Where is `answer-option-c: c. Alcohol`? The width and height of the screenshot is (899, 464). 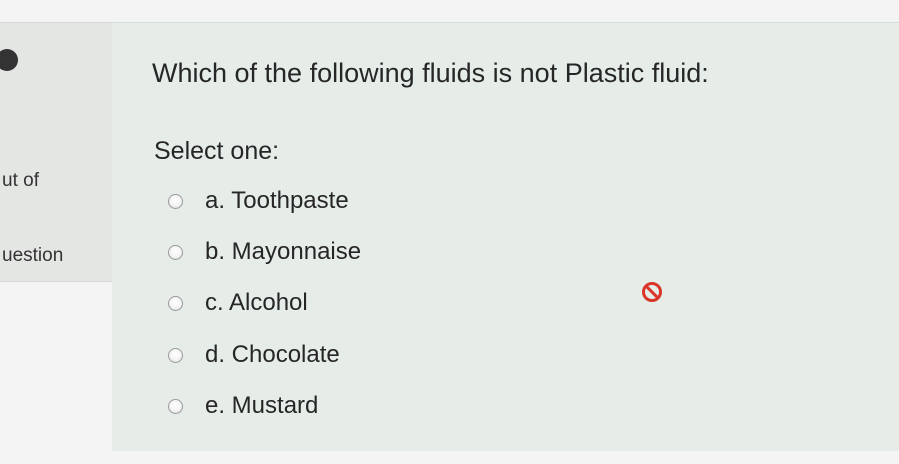 answer-option-c: c. Alcohol is located at coordinates (328, 303).